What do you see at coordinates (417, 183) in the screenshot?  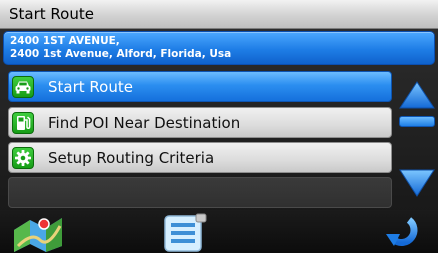 I see `scroll-down-arrow-icon` at bounding box center [417, 183].